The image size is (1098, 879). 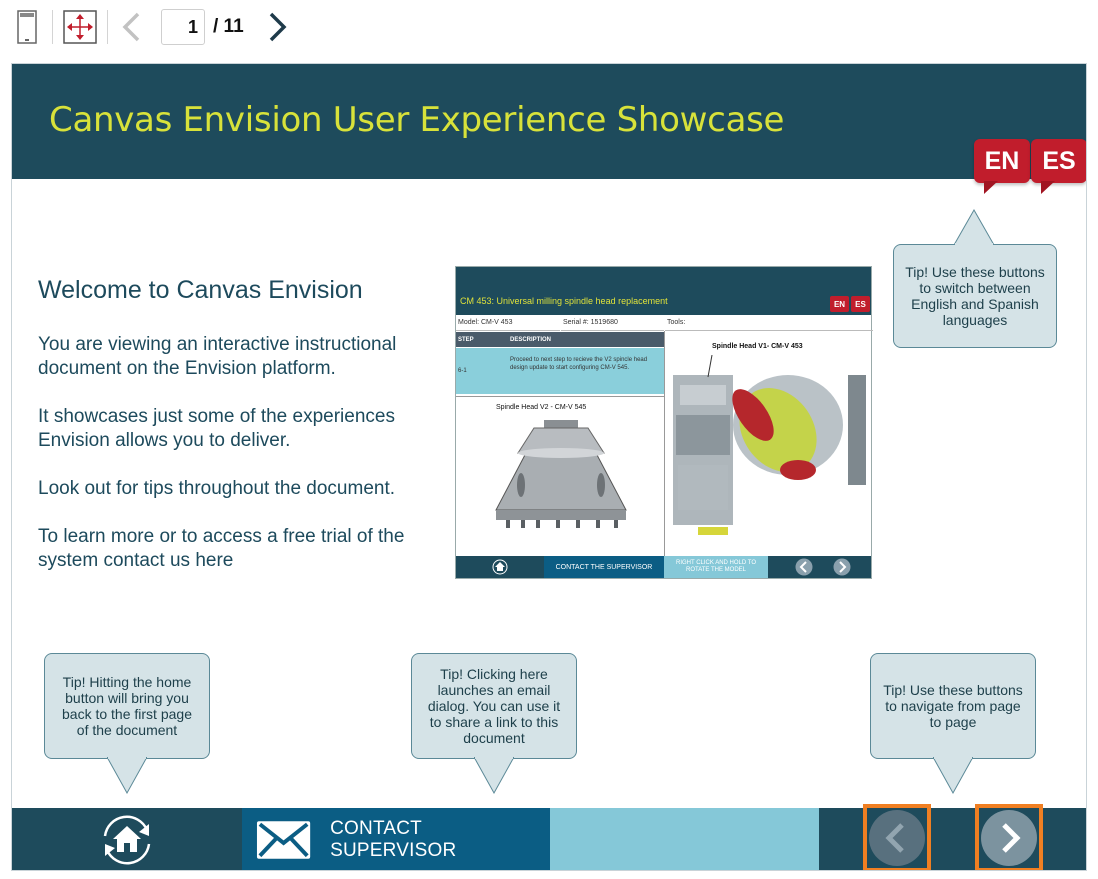 I want to click on home-button, so click(x=127, y=839).